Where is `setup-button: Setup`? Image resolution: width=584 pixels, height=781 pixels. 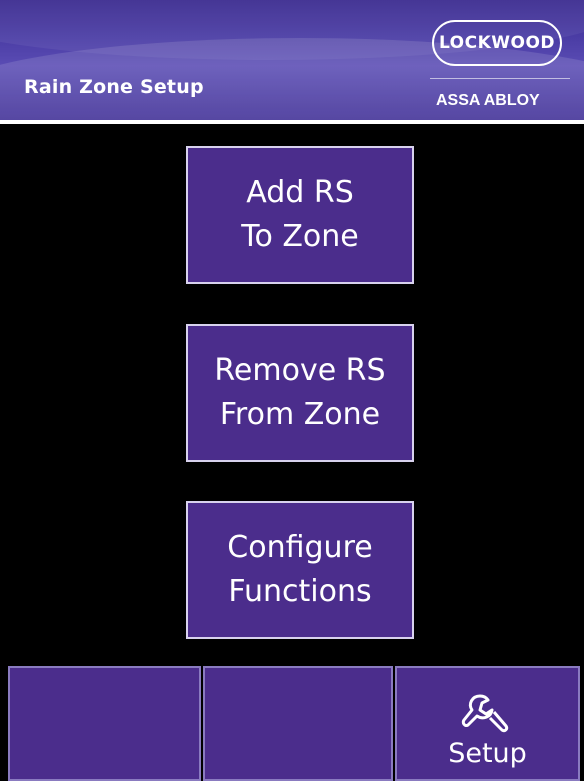
setup-button: Setup is located at coordinates (487, 723).